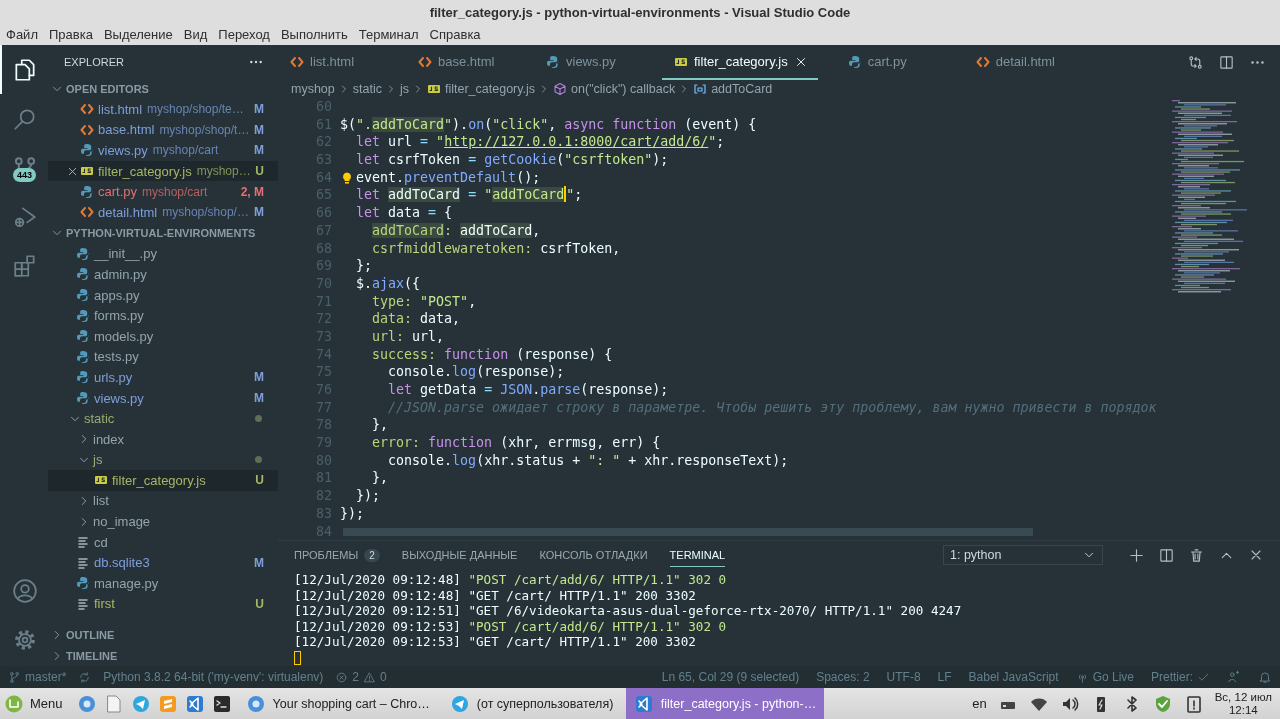 This screenshot has height=719, width=1280. I want to click on compare-icon, so click(1195, 62).